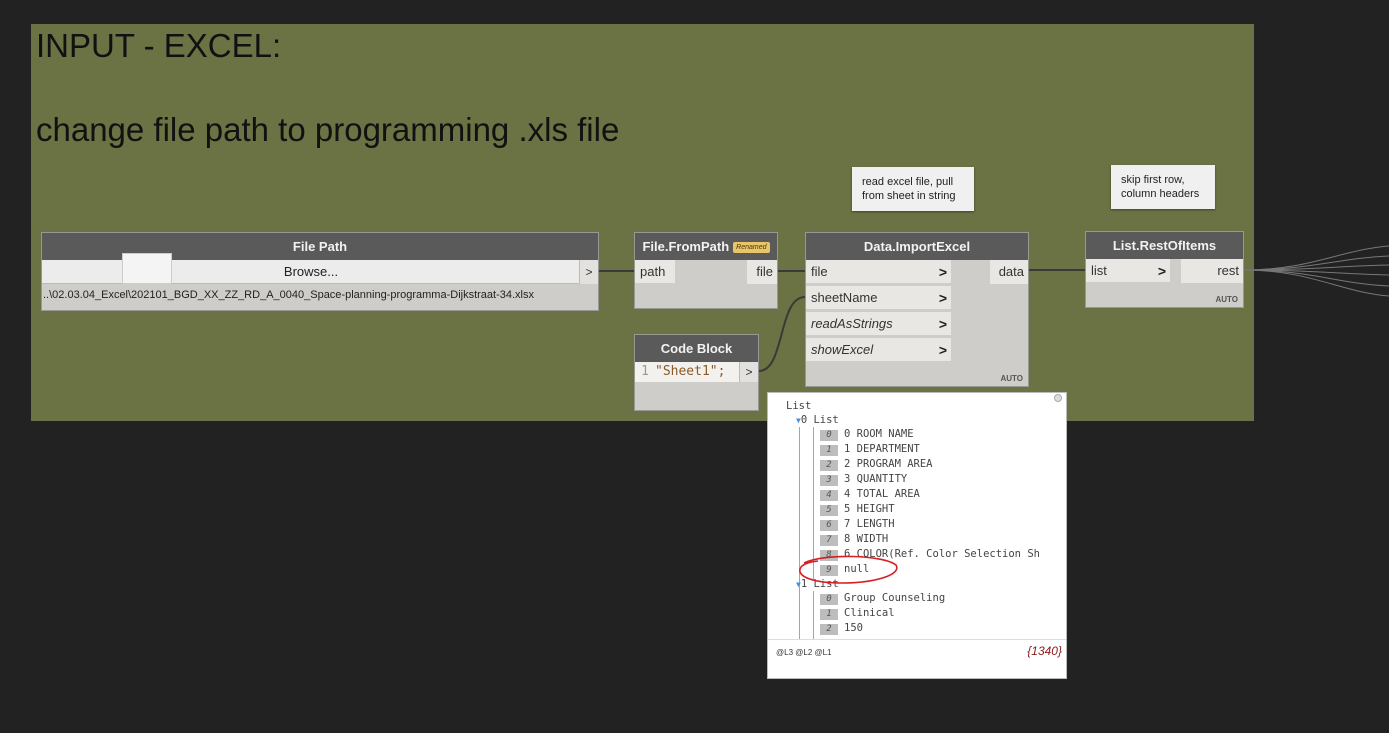  I want to click on annotation-circle, so click(848, 569).